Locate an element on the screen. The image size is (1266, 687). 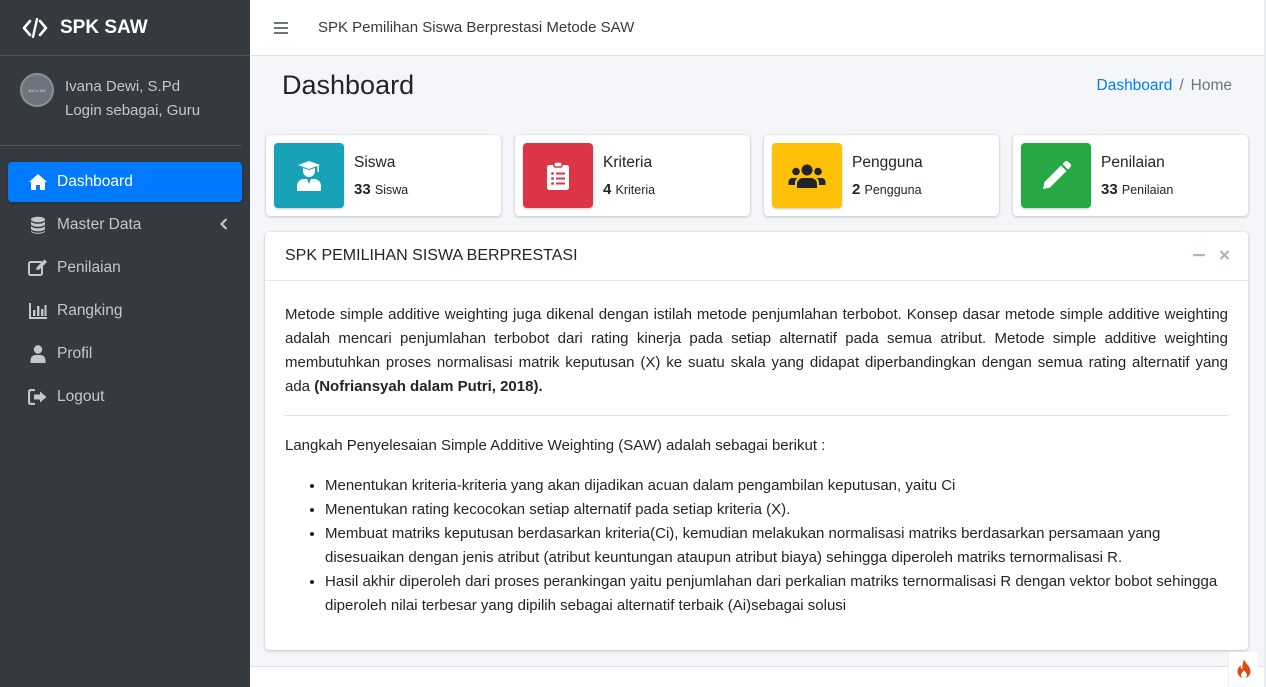
user-name: Ivana Dewi, S.Pd is located at coordinates (132, 87).